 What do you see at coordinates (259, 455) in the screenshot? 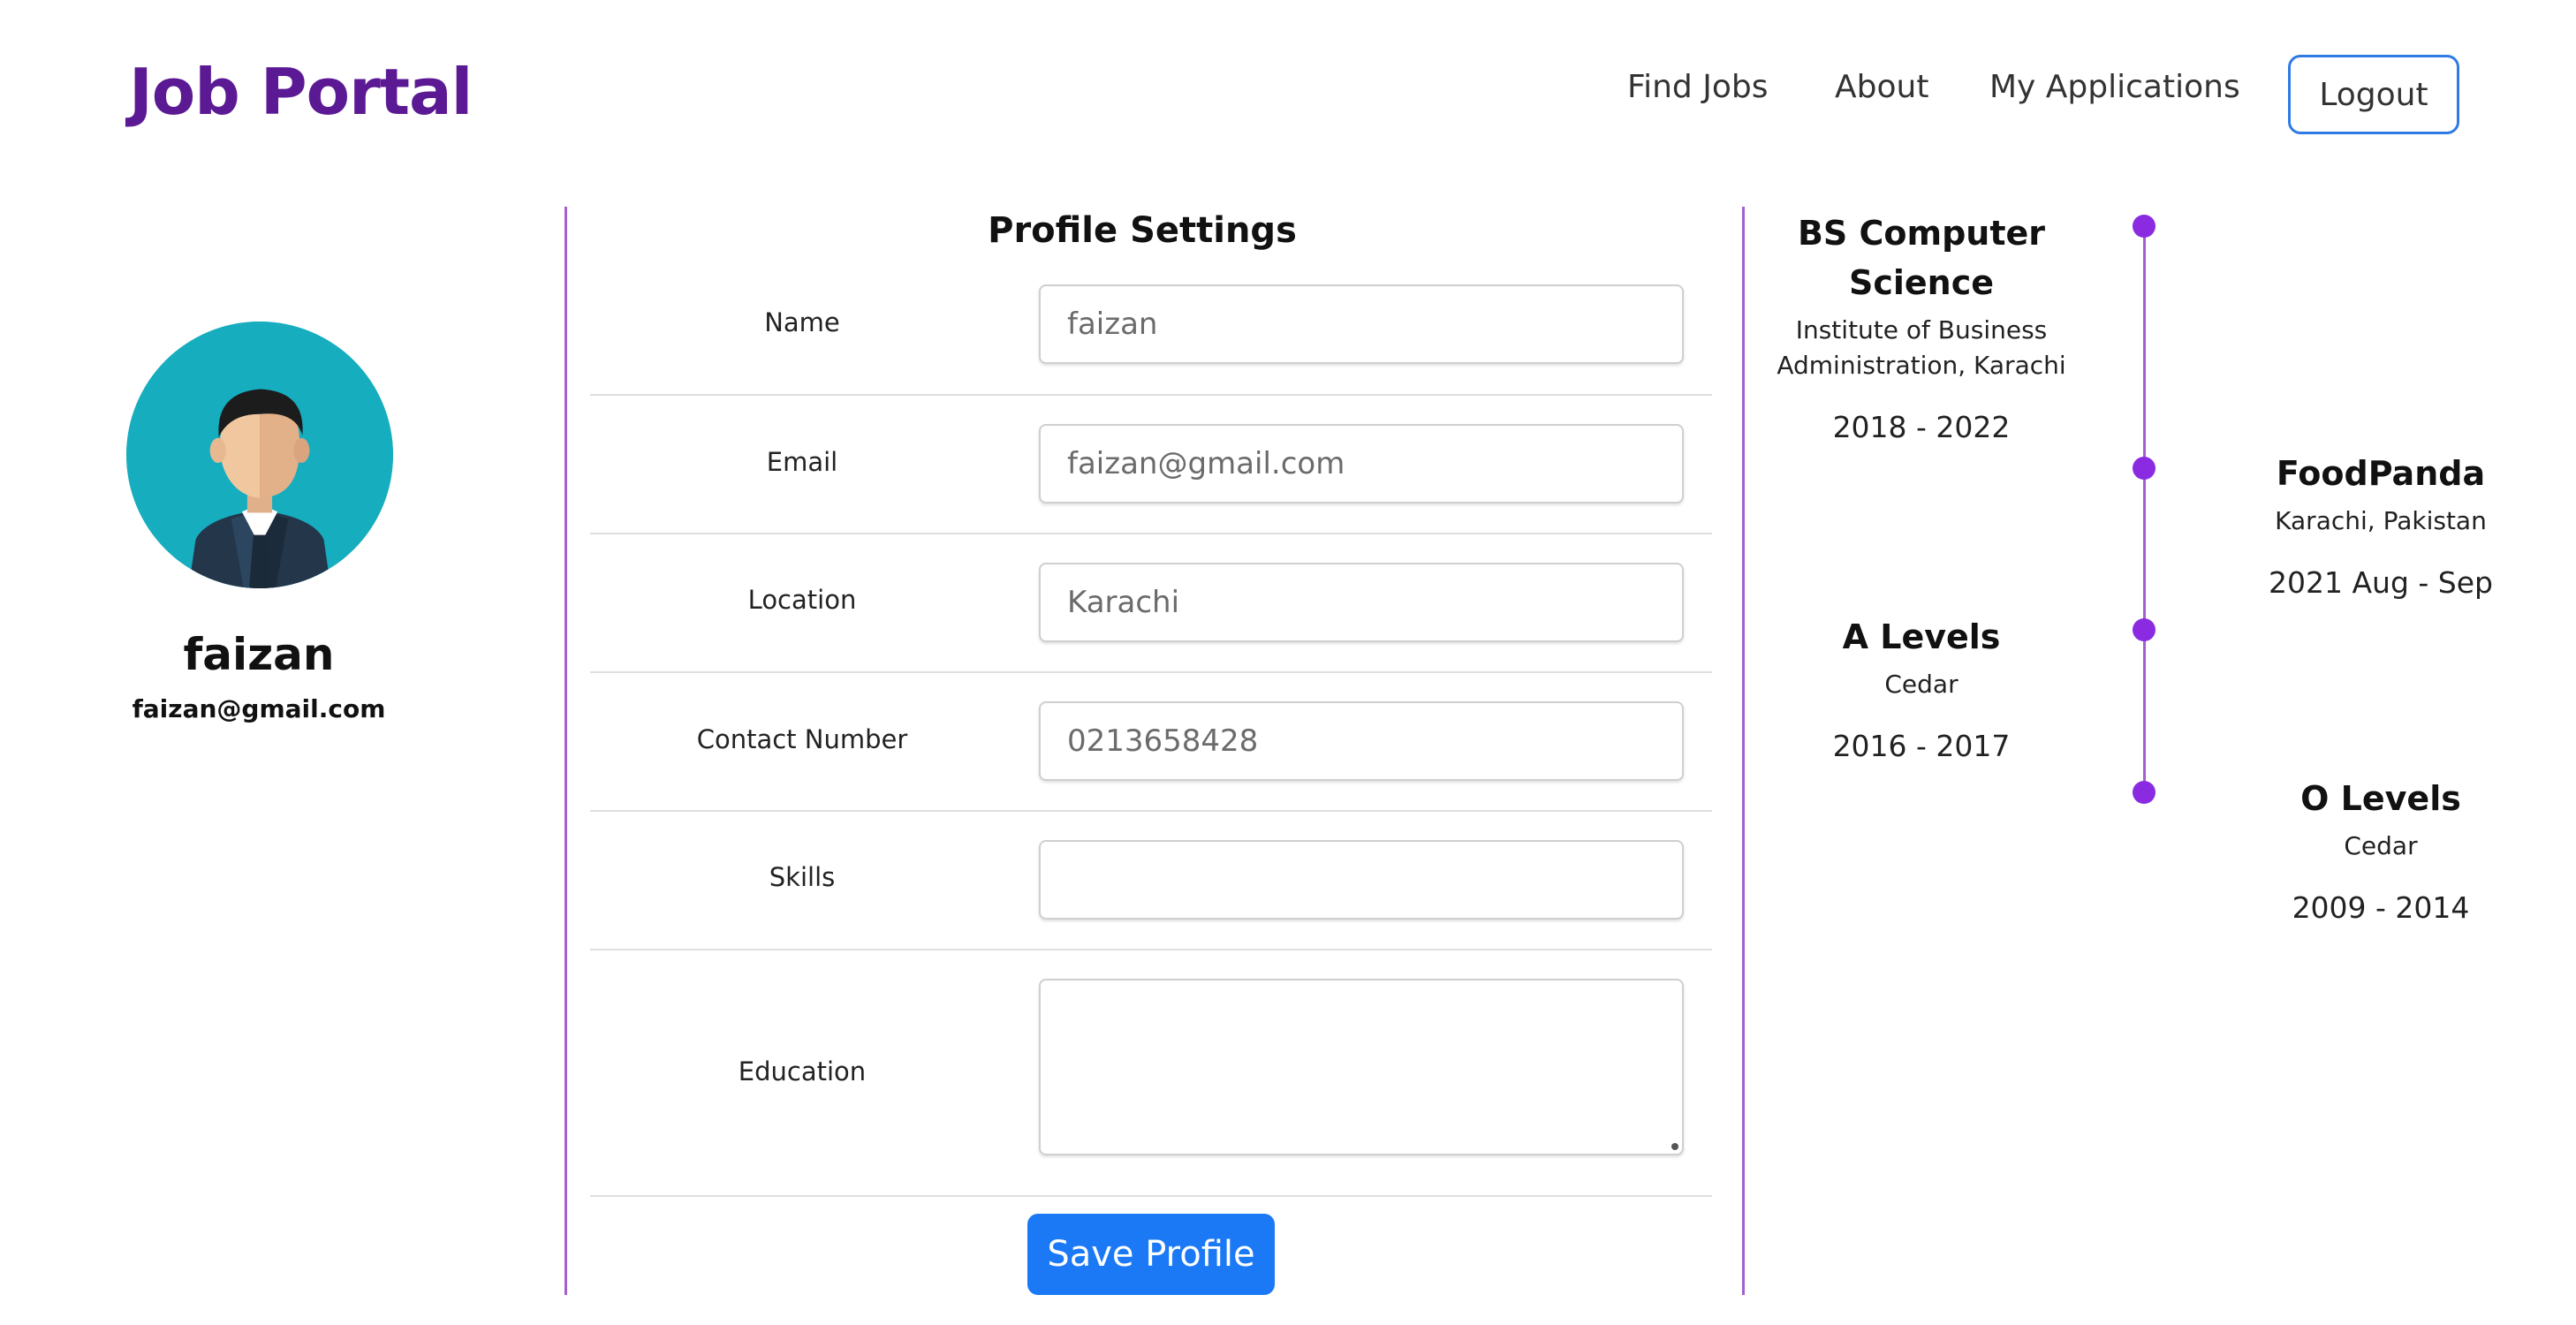
I see `user-avatar-icon` at bounding box center [259, 455].